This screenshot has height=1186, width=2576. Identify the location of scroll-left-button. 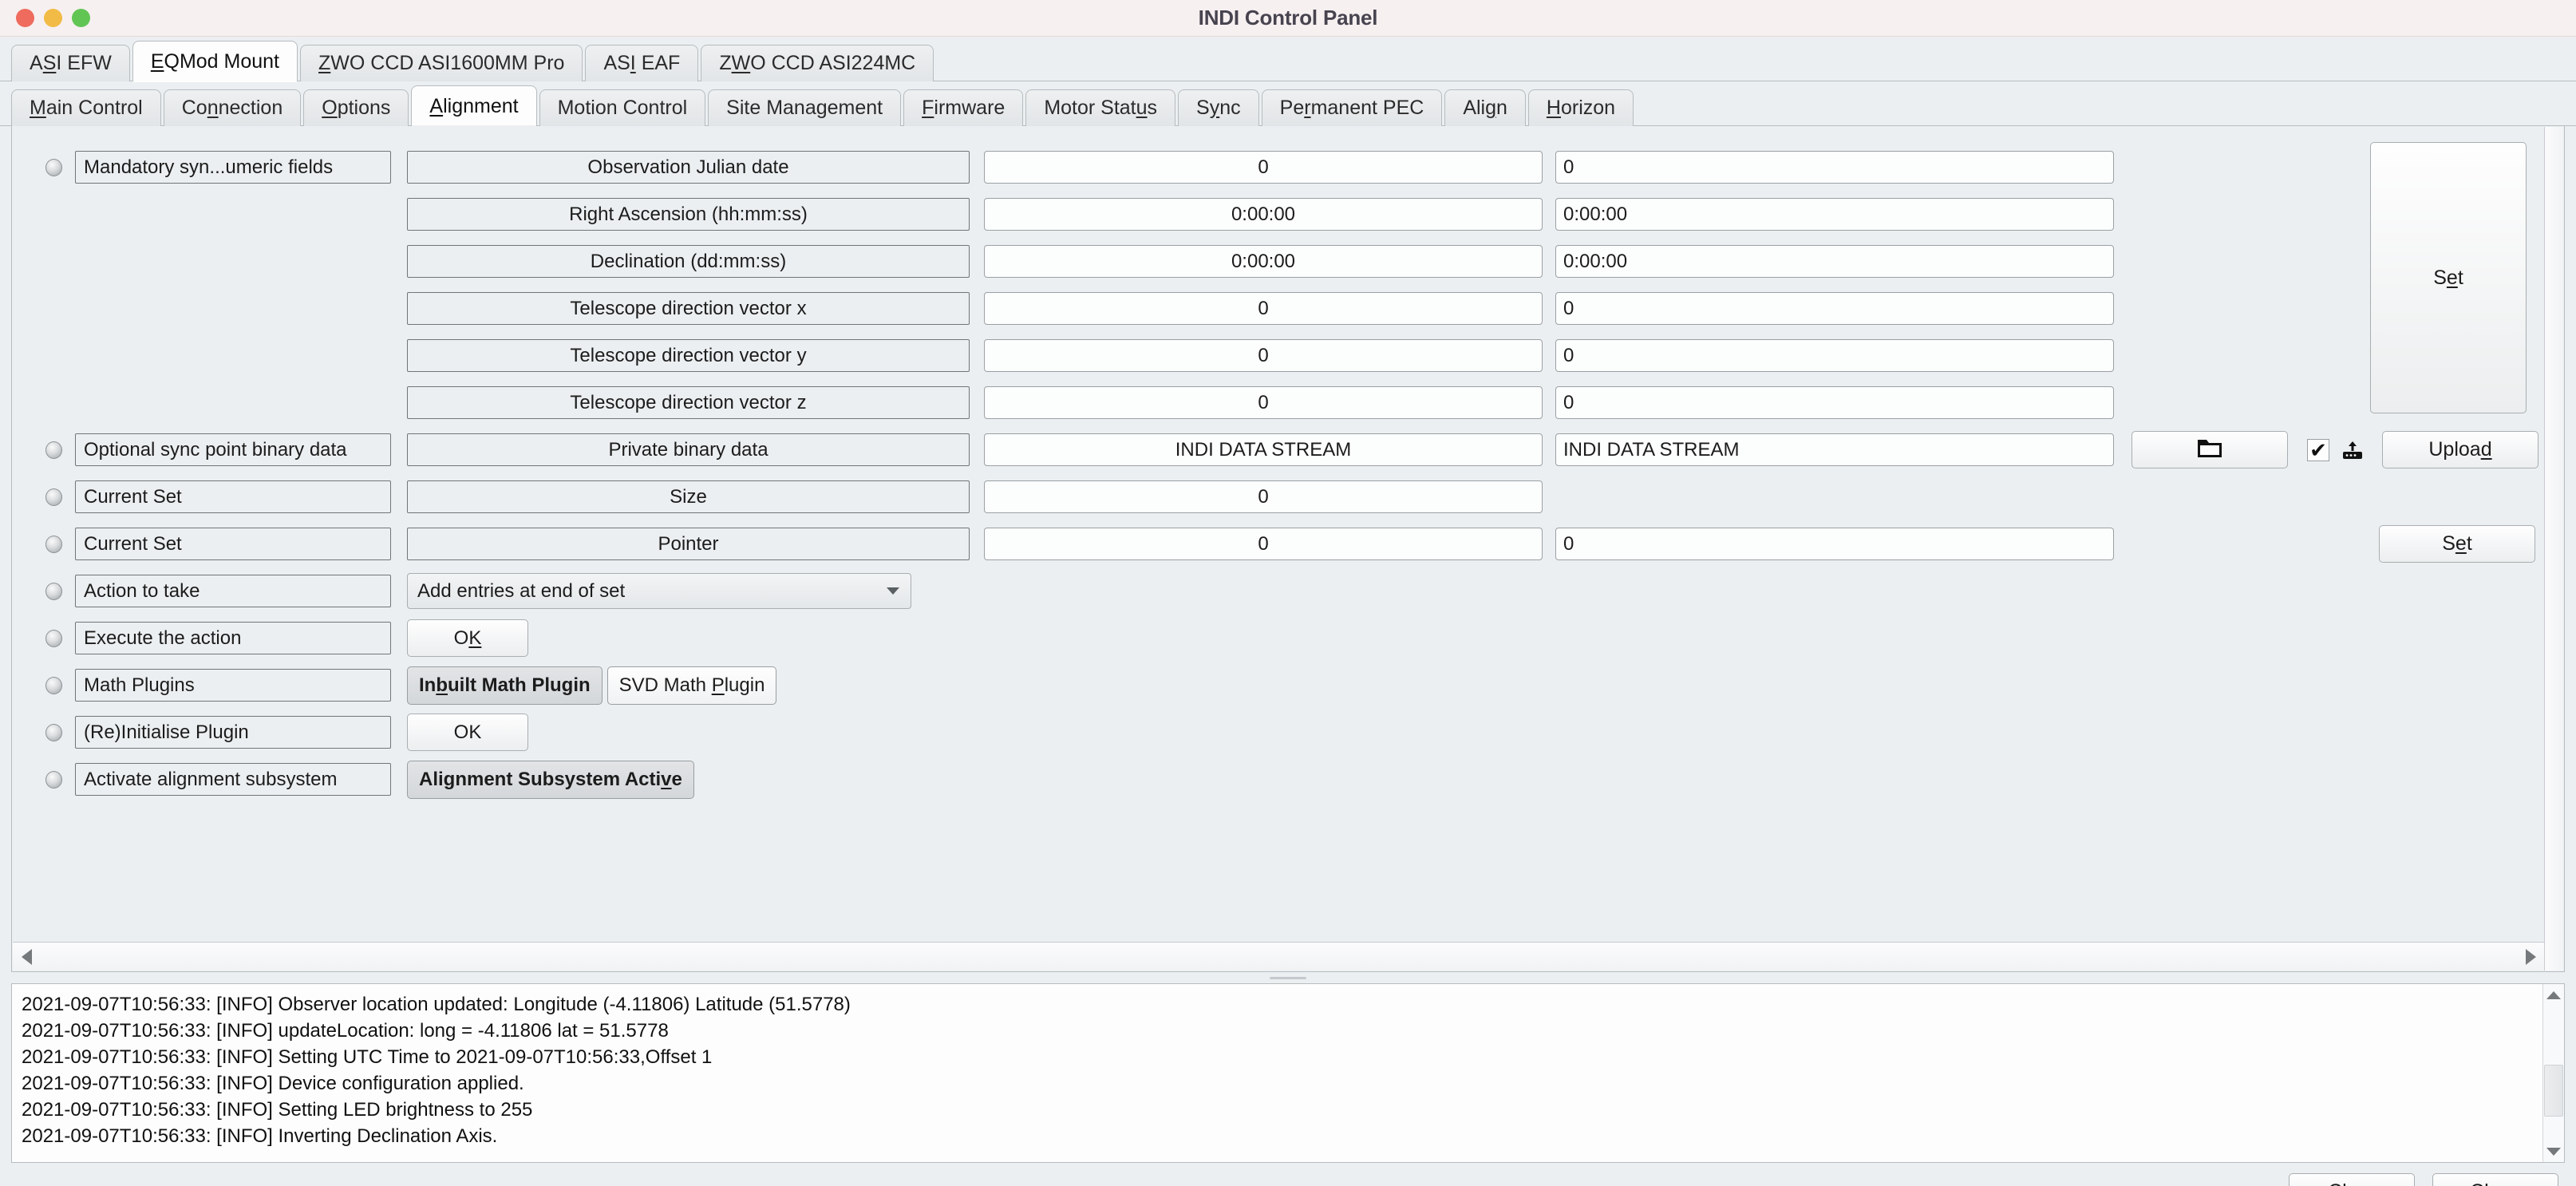
(26, 957).